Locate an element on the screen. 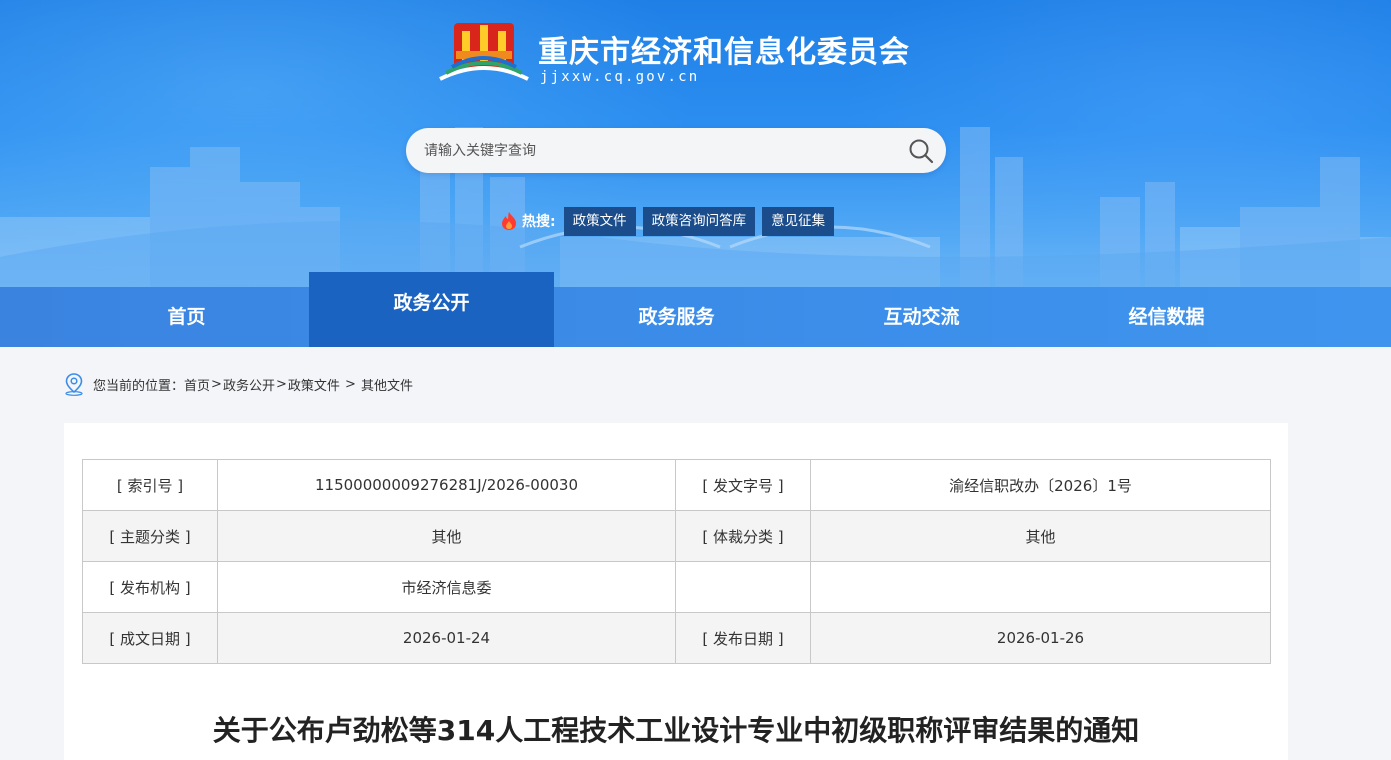 The image size is (1391, 760). meta-value-written-date: 2026-01-24 is located at coordinates (446, 638).